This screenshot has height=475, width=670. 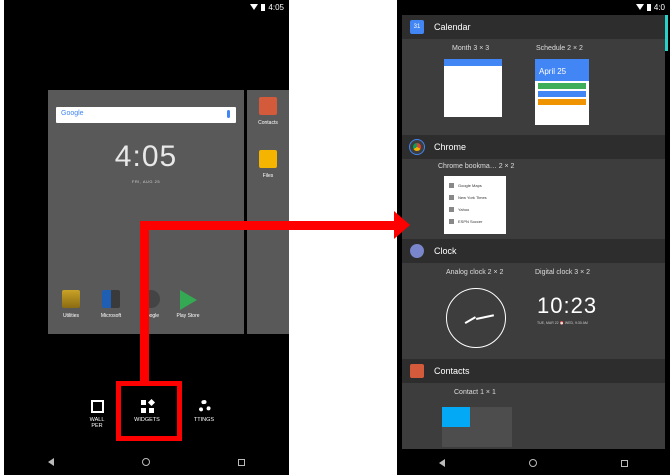 I want to click on calendar-schedule-widget: April 25, so click(x=562, y=92).